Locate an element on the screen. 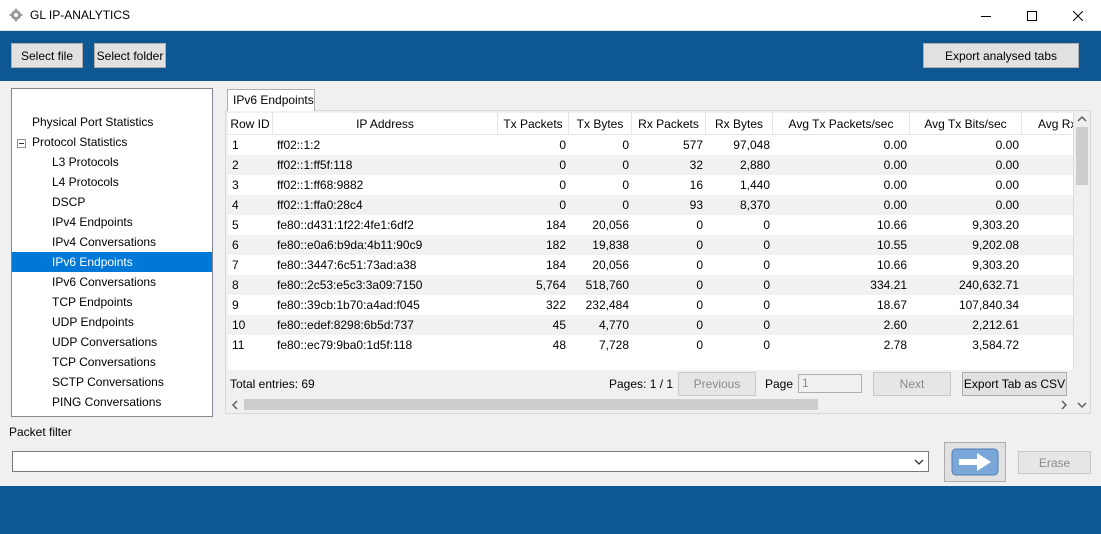  table-cell: ff02::1:ffa0:28c4 is located at coordinates (320, 205).